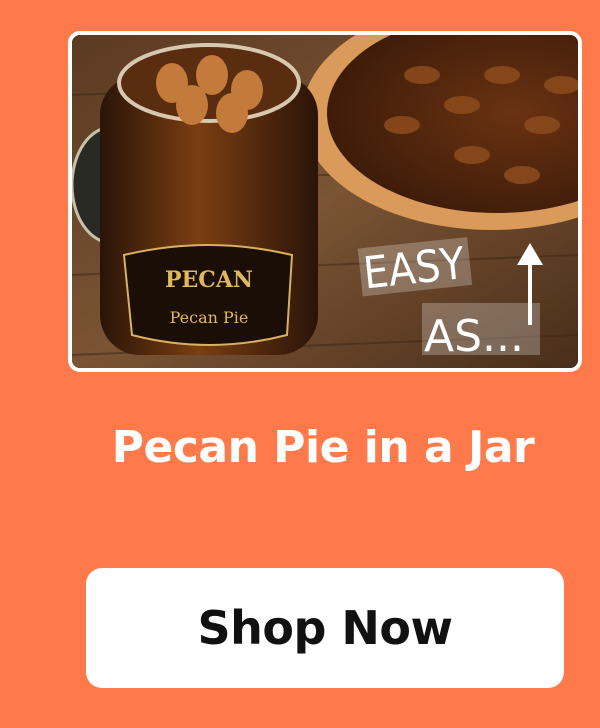  Describe the element at coordinates (209, 280) in the screenshot. I see `svg-text: PECAN` at that location.